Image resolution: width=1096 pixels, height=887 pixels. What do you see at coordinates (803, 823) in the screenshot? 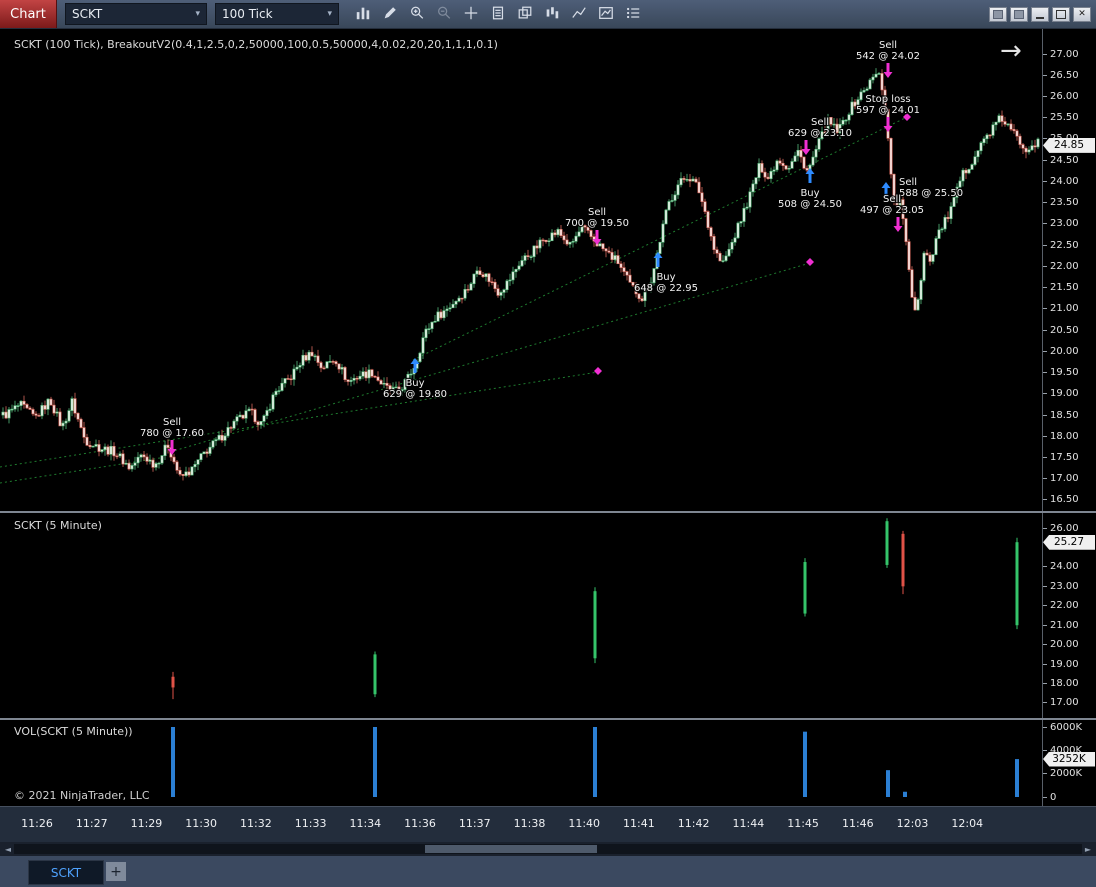
I see `time-axis-label: 11:45` at bounding box center [803, 823].